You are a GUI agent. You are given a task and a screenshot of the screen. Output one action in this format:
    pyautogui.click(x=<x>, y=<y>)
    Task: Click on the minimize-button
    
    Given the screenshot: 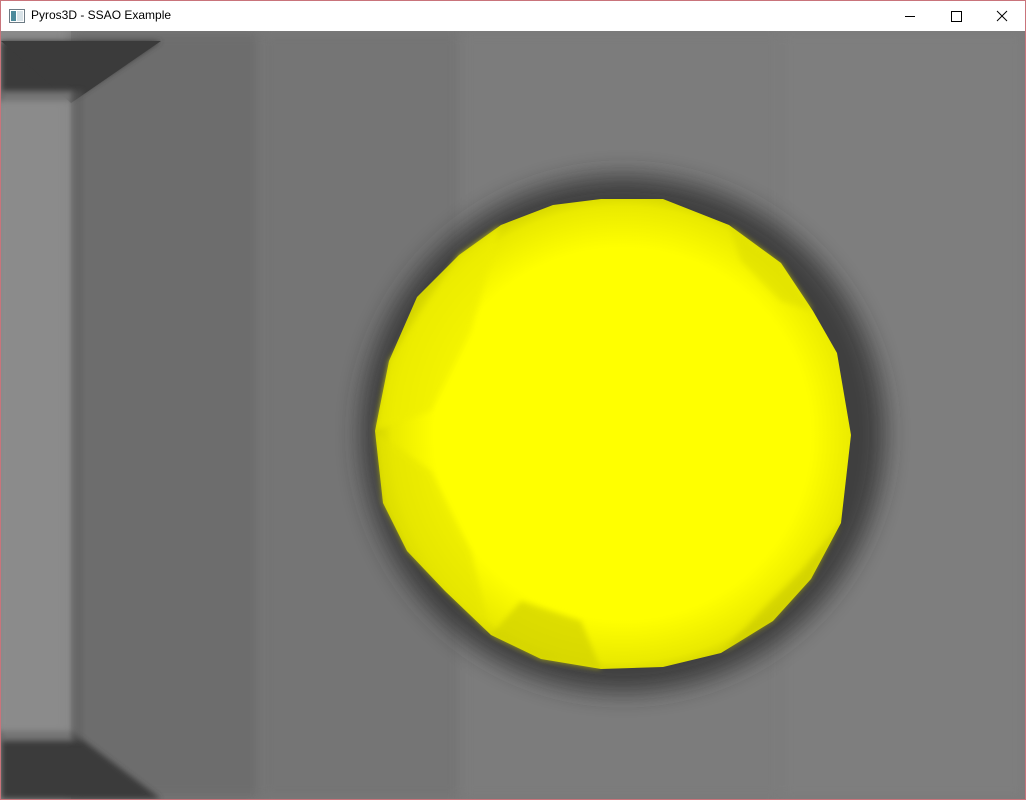 What is the action you would take?
    pyautogui.click(x=910, y=16)
    